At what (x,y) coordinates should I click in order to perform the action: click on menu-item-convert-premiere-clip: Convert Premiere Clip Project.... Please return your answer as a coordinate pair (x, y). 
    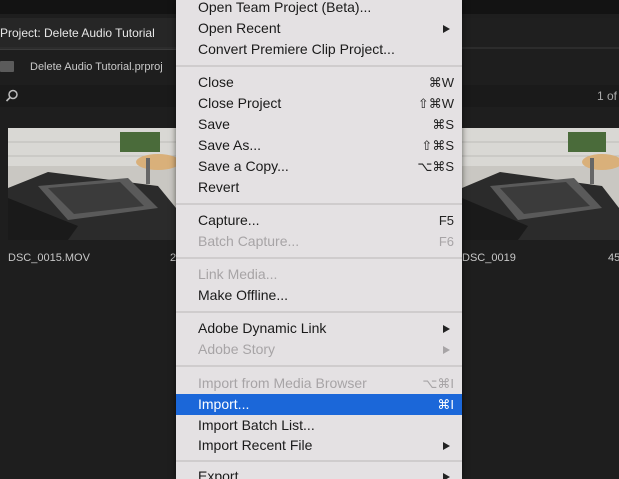
    Looking at the image, I should click on (319, 49).